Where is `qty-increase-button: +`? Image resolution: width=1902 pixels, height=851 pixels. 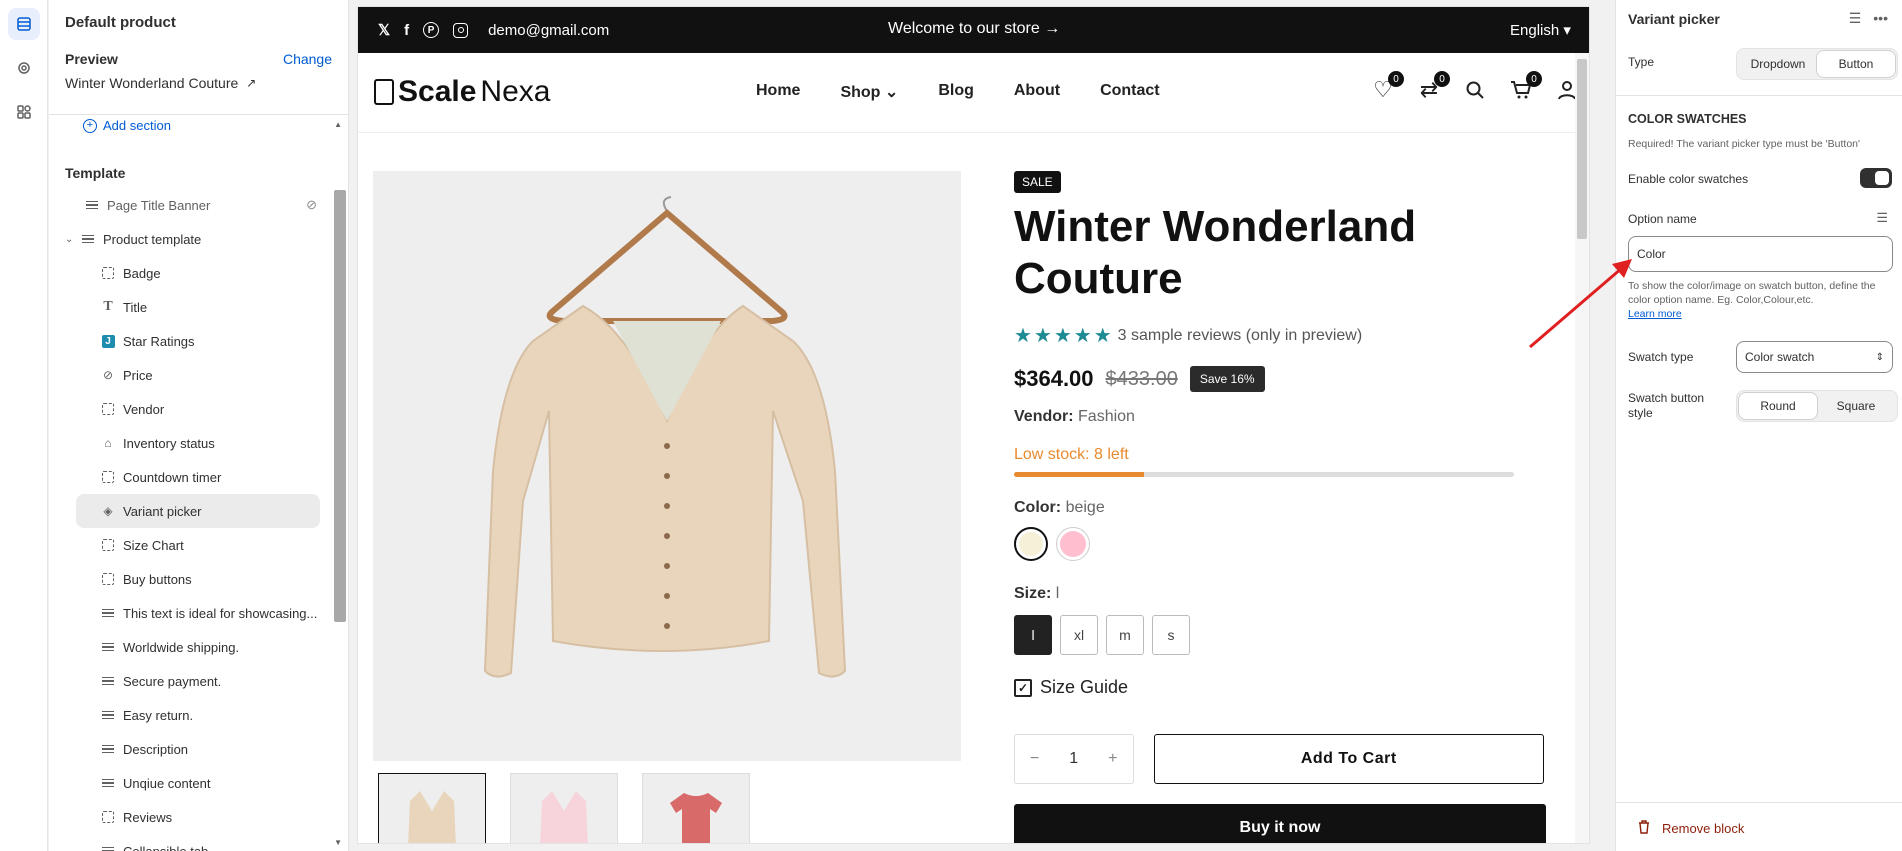 qty-increase-button: + is located at coordinates (1112, 759).